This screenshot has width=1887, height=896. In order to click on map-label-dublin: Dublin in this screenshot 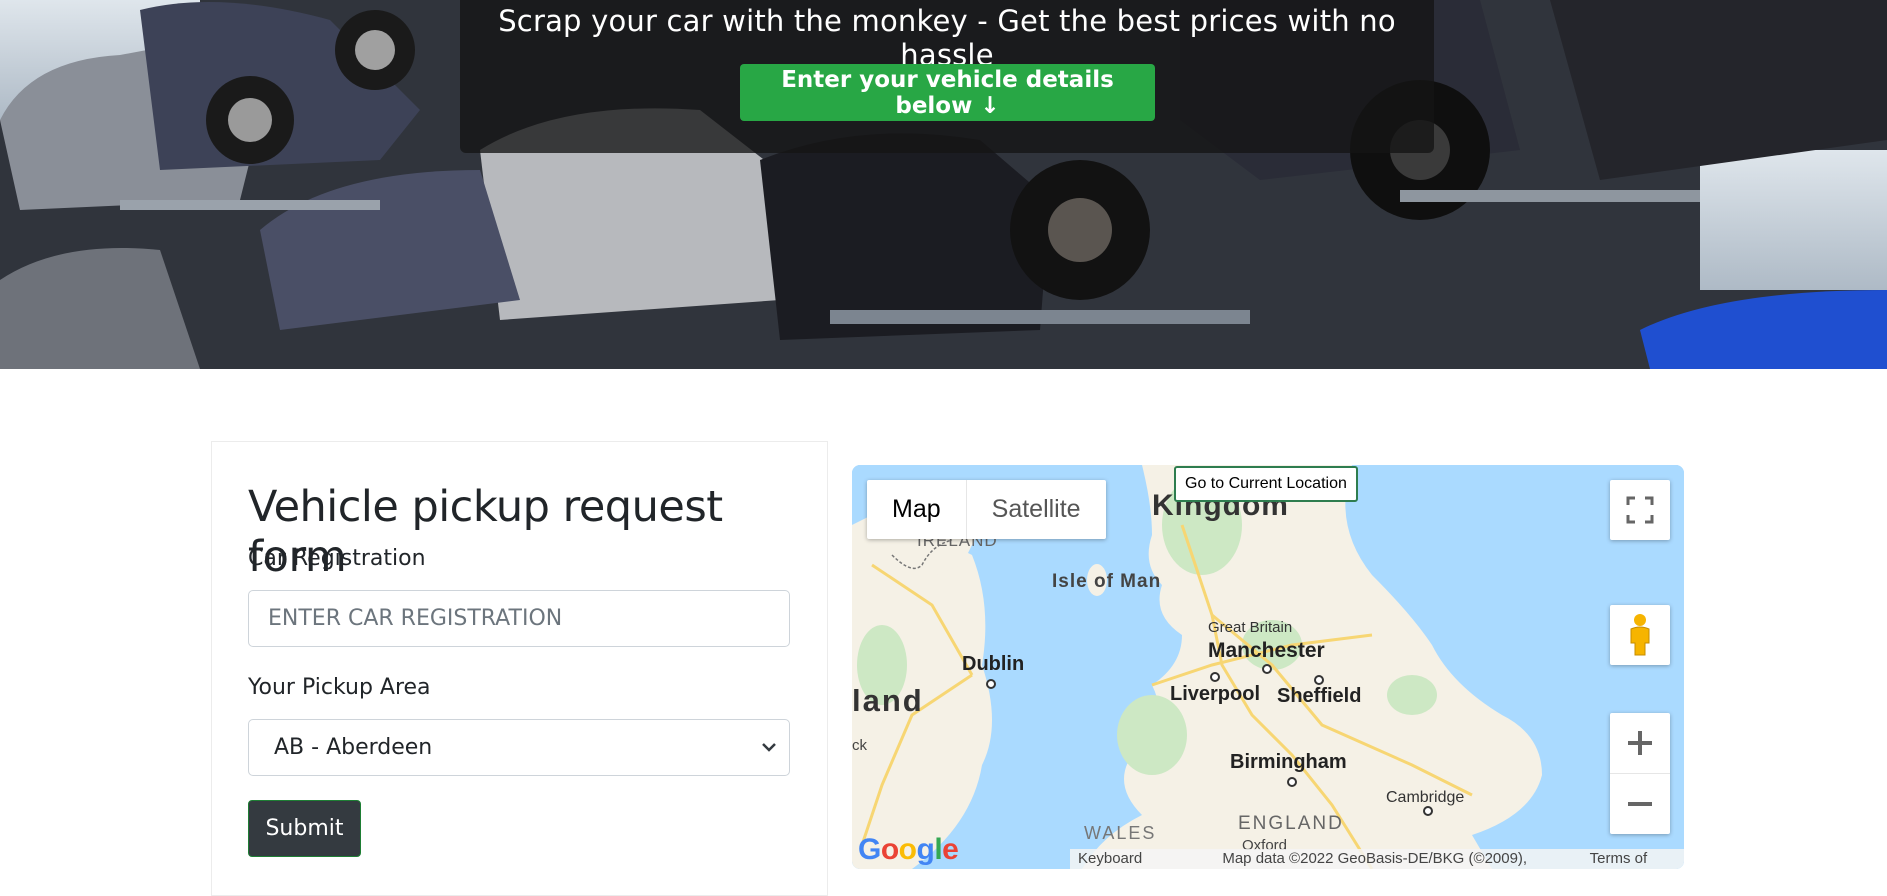, I will do `click(993, 664)`.